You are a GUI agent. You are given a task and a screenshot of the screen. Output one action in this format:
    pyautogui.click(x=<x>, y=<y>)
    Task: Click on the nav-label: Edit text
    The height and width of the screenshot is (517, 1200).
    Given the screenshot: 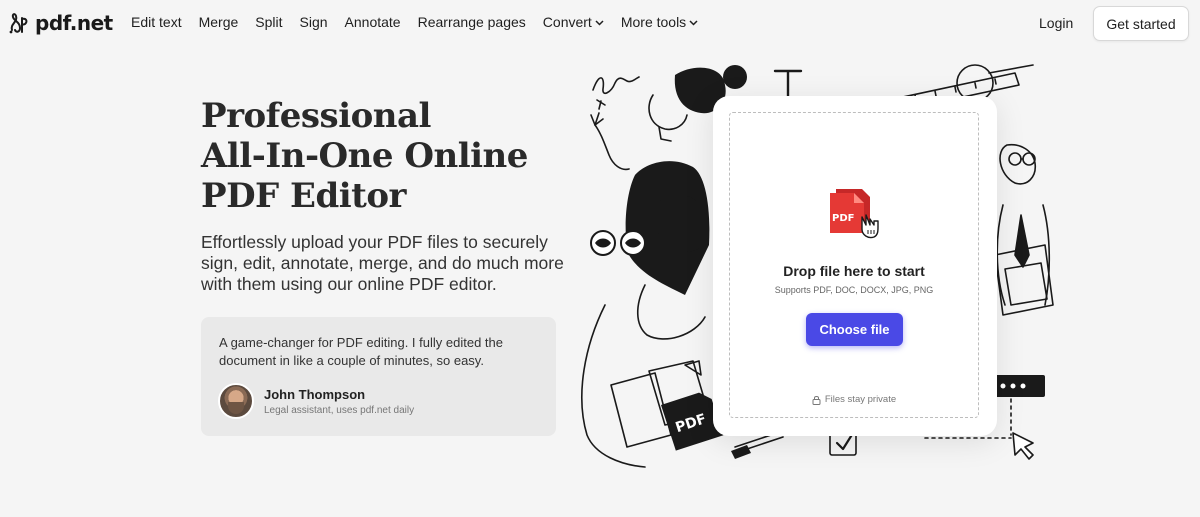 What is the action you would take?
    pyautogui.click(x=156, y=22)
    